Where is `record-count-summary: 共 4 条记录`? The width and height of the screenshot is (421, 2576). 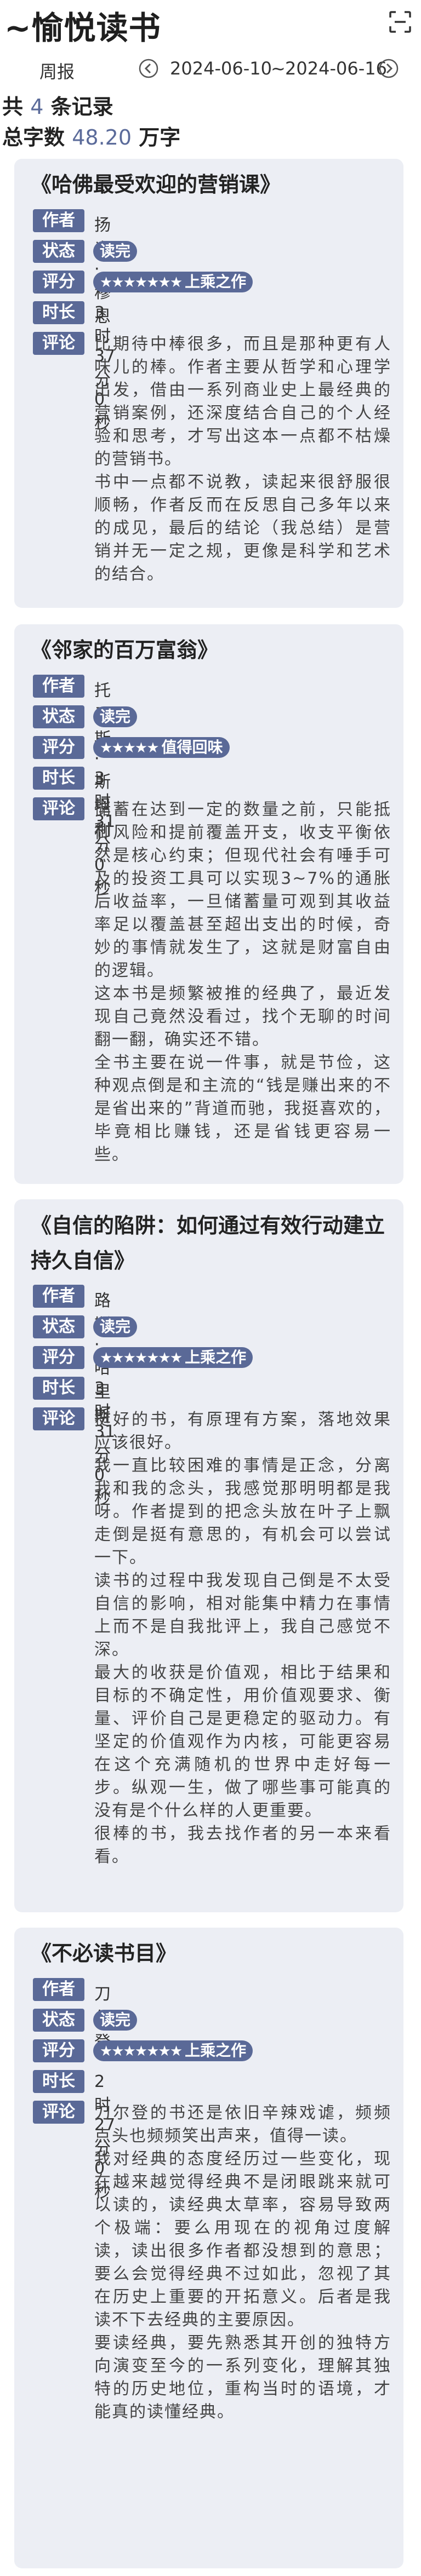 record-count-summary: 共 4 条记录 is located at coordinates (58, 107).